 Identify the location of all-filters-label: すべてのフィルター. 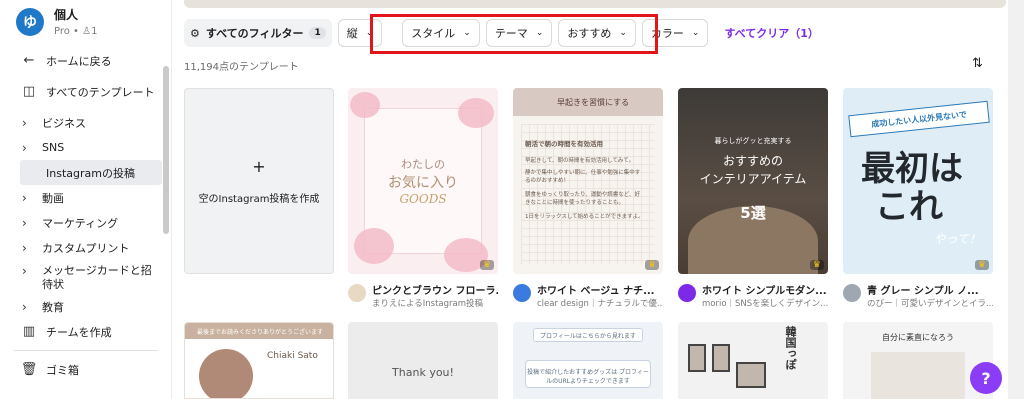
(254, 33).